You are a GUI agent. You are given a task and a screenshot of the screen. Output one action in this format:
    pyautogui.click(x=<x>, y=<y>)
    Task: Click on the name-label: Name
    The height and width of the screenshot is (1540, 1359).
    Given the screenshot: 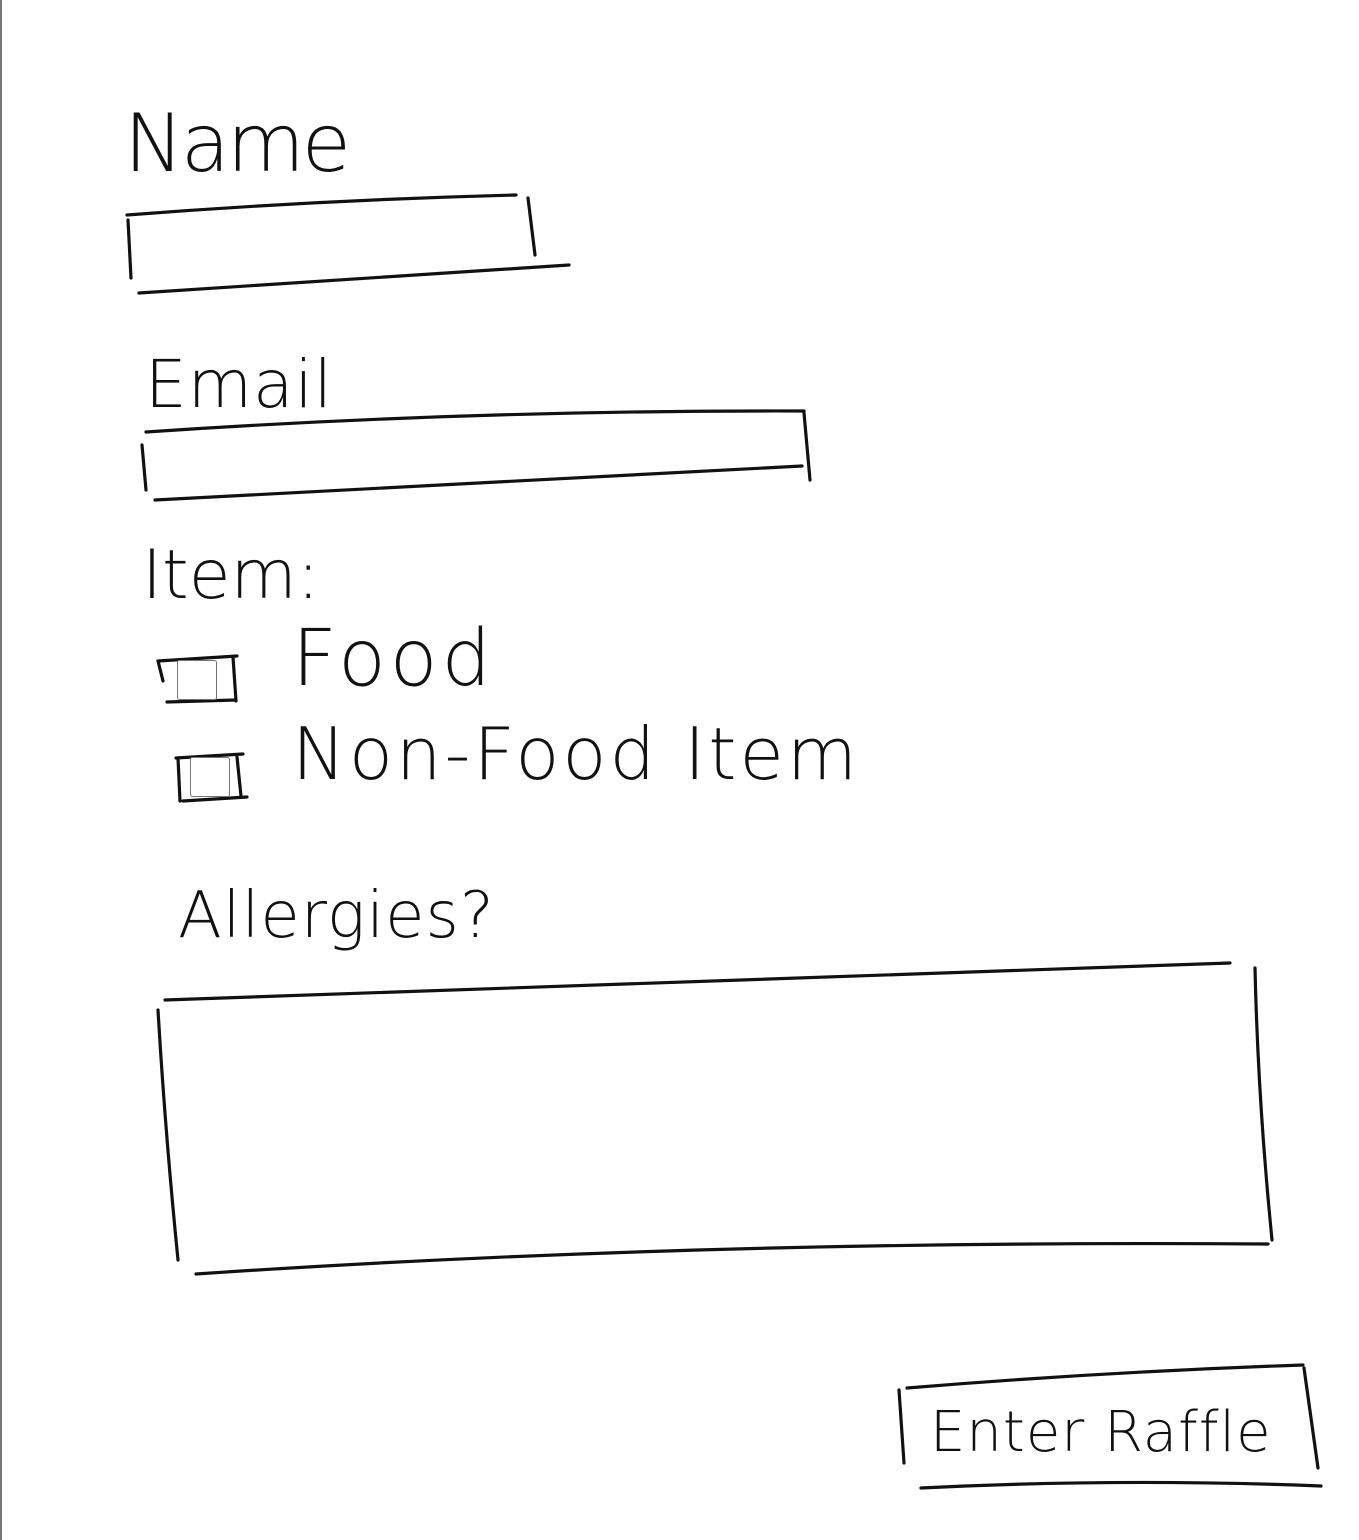 What is the action you would take?
    pyautogui.click(x=237, y=143)
    